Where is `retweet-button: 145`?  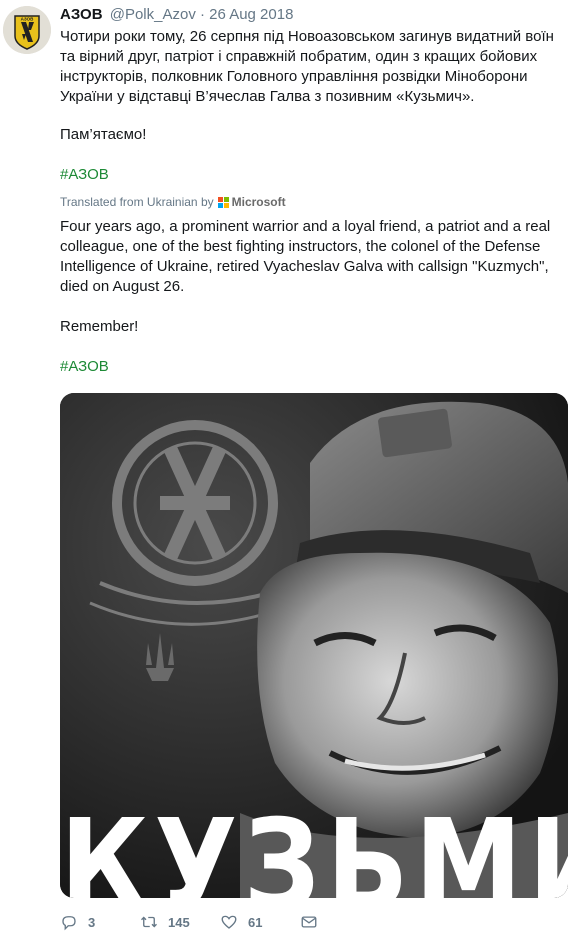
retweet-button: 145 is located at coordinates (165, 922).